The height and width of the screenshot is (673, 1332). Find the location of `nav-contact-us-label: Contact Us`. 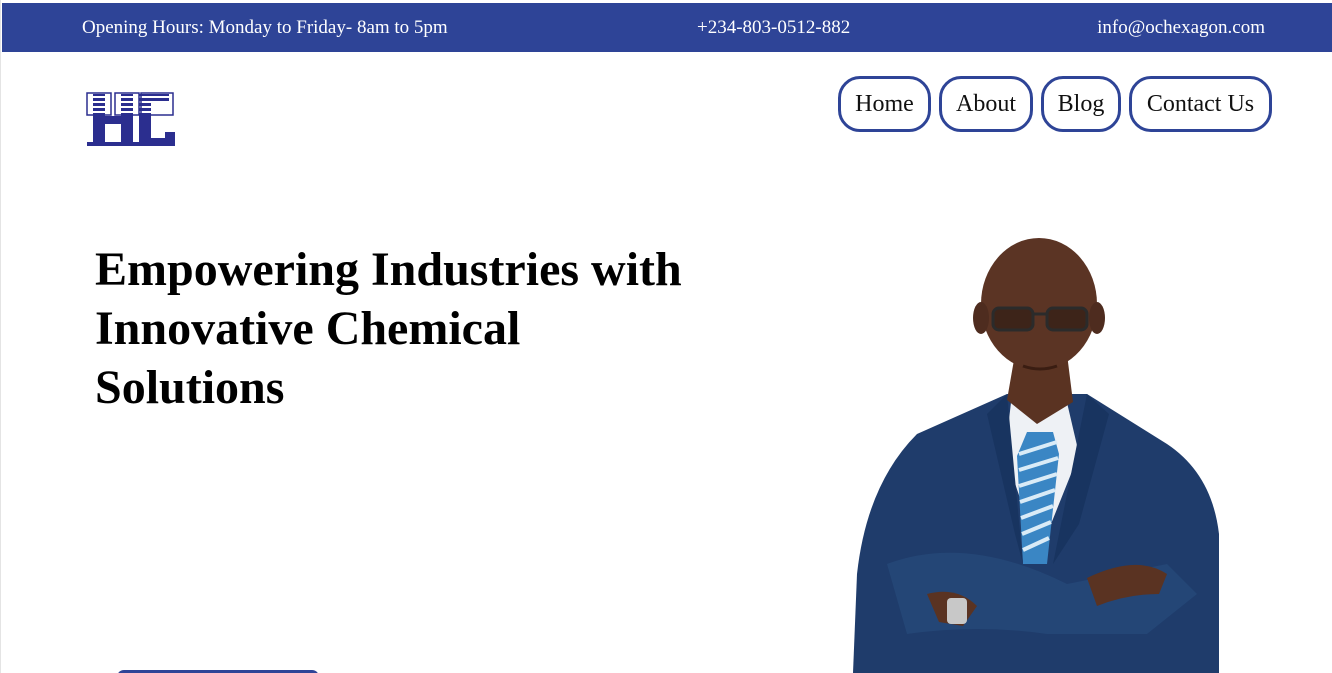

nav-contact-us-label: Contact Us is located at coordinates (1200, 103).